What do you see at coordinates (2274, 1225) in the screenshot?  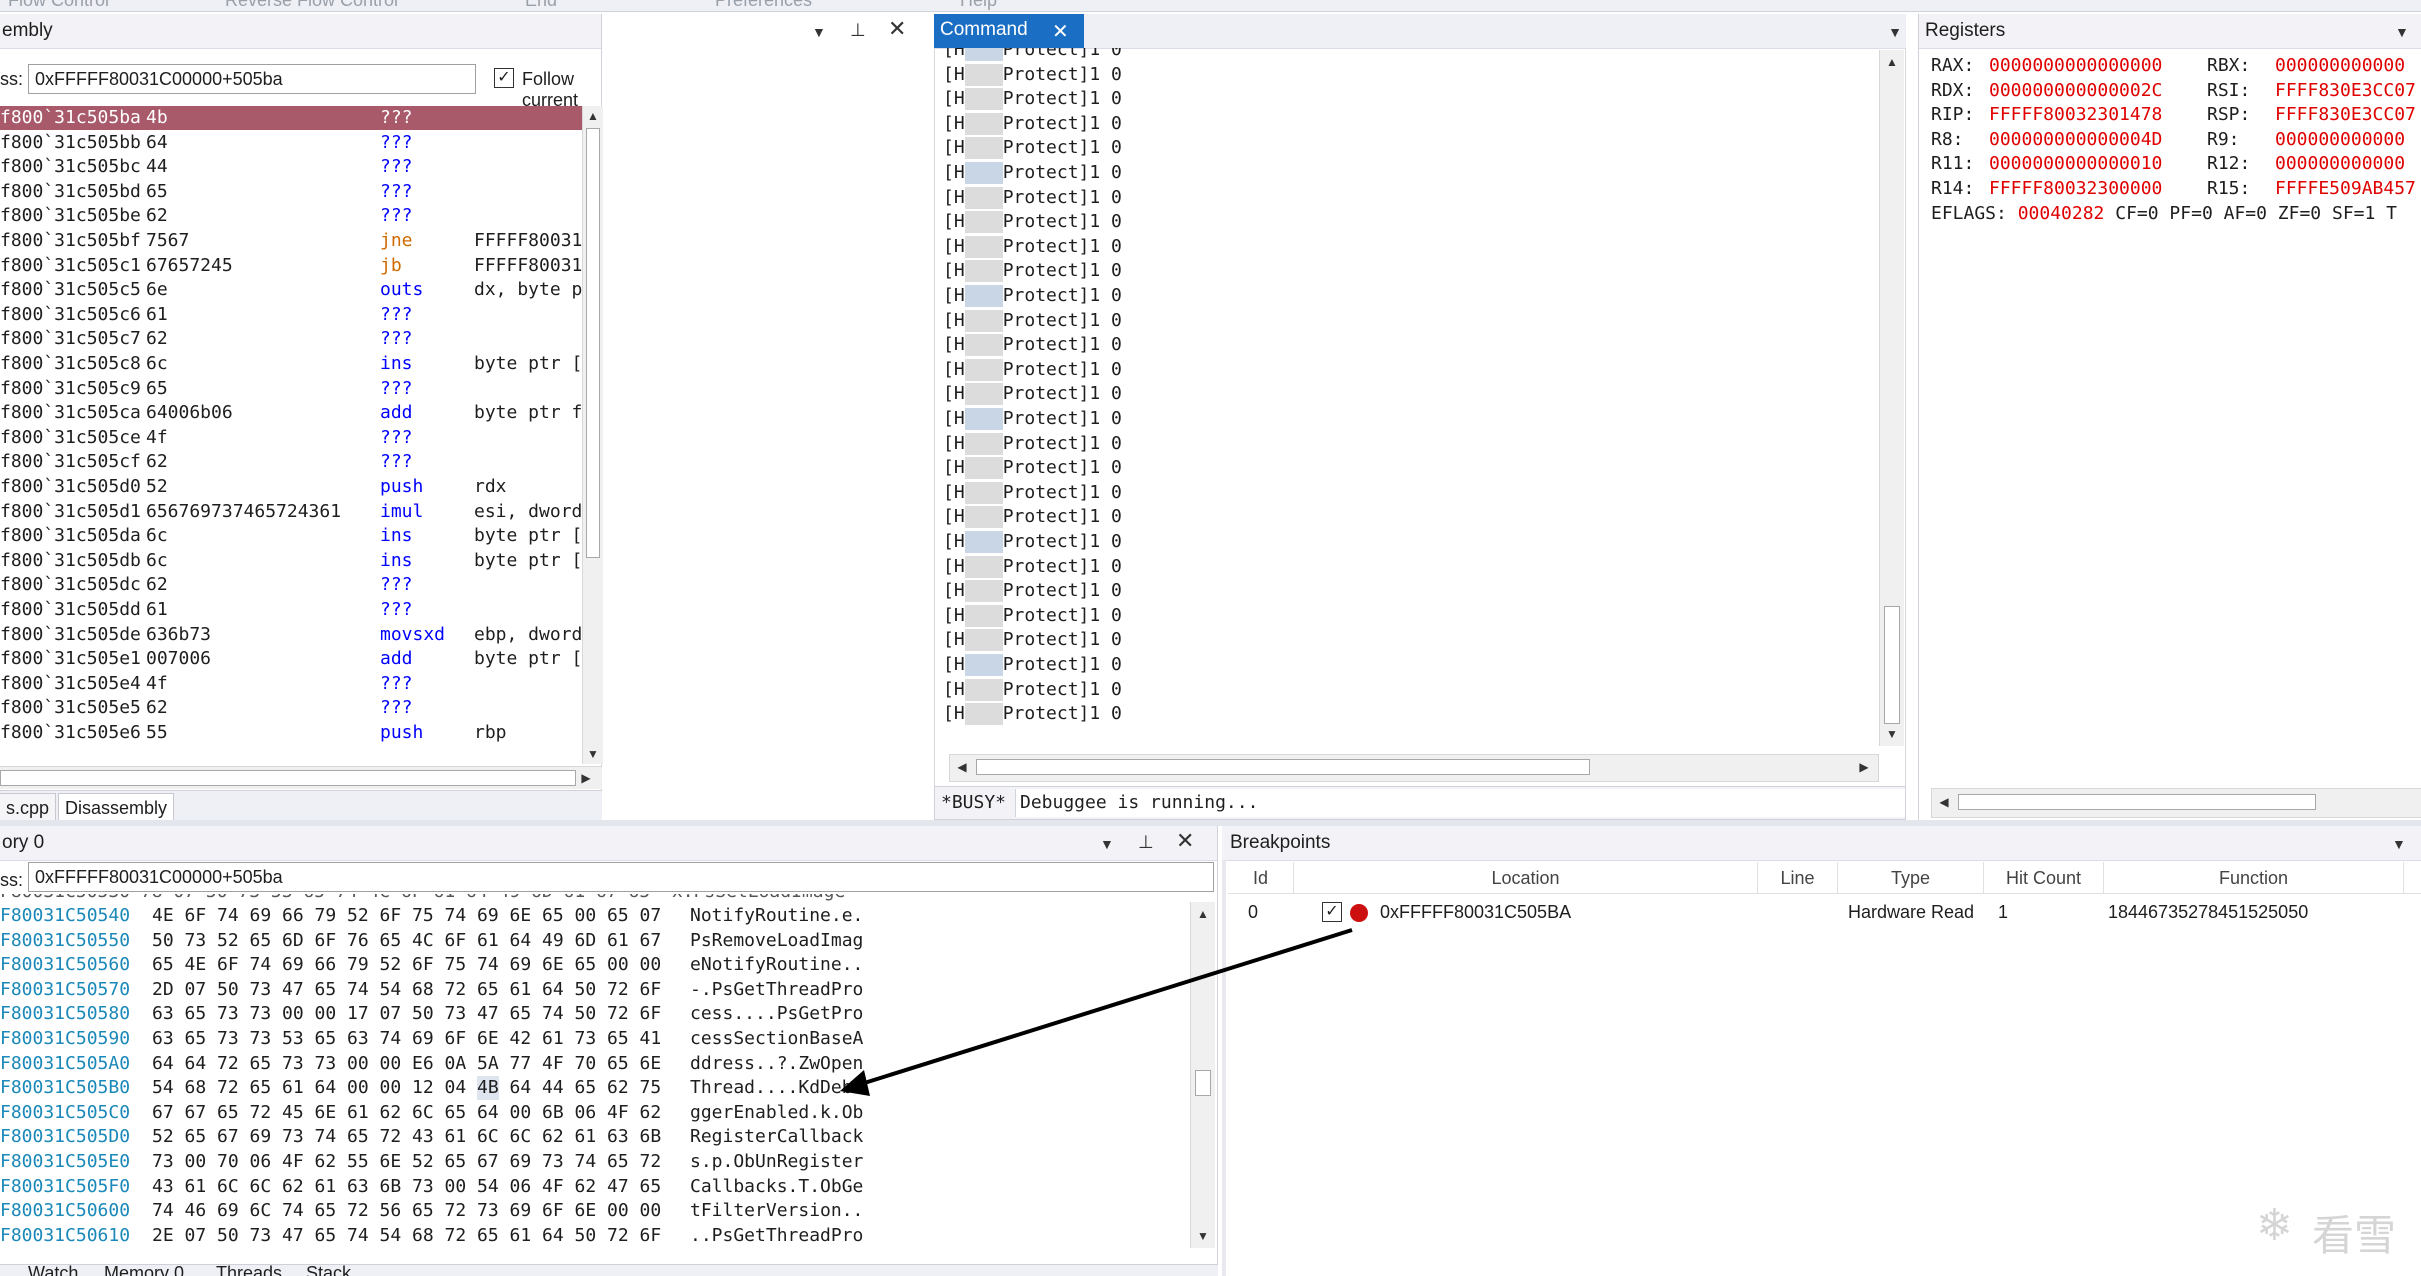 I see `snowflake-icon: ❄` at bounding box center [2274, 1225].